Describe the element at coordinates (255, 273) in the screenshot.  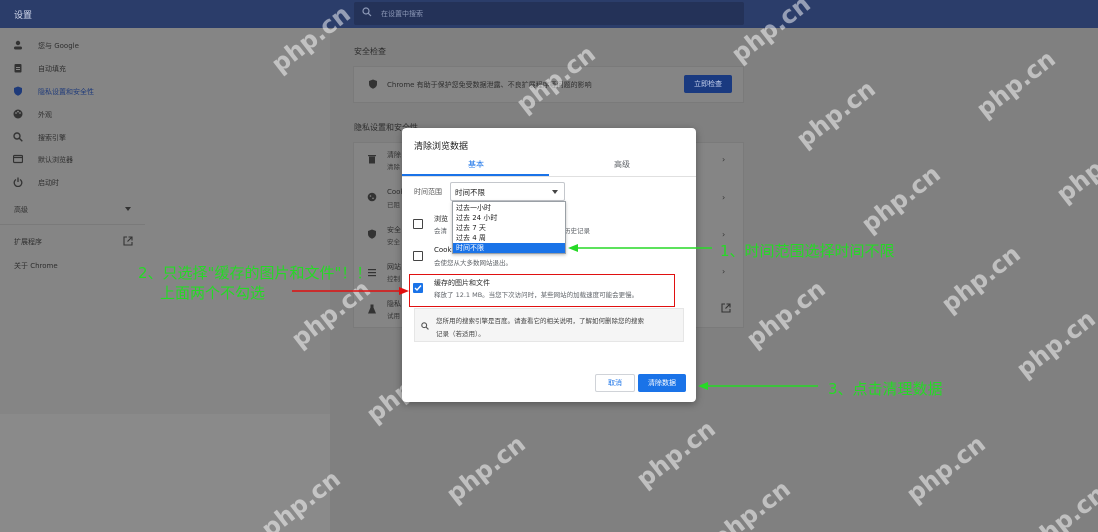
I see `annotation-step-2-line-1: 2、只选择"缓存的图片和文件"！！` at that location.